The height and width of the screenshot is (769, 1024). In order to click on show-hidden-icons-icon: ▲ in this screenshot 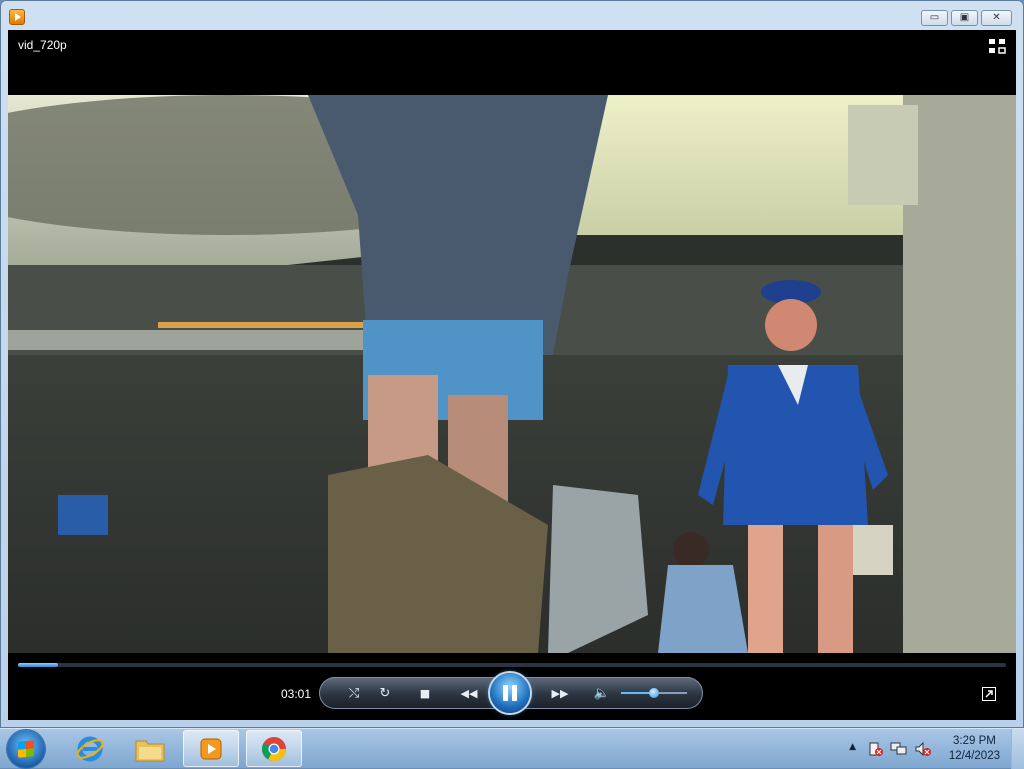, I will do `click(852, 747)`.